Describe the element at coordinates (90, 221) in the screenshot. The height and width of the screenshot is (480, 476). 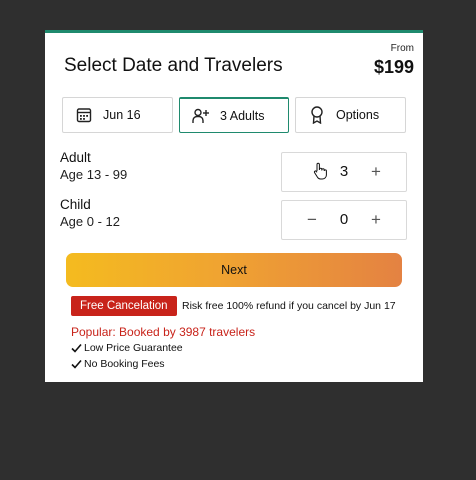
I see `child-age: Age 0 - 12` at that location.